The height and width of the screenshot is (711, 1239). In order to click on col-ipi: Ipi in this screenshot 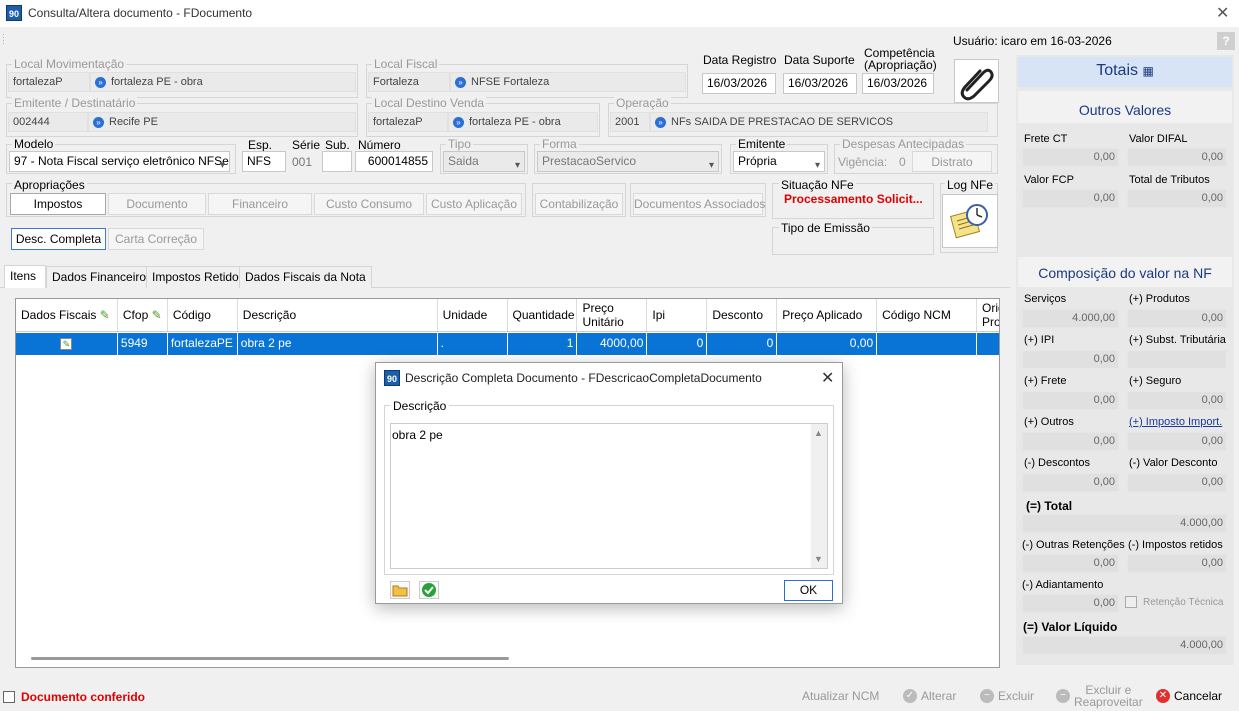, I will do `click(677, 315)`.